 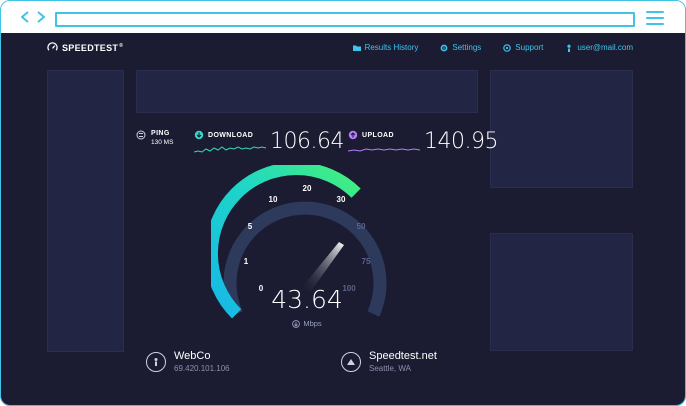 What do you see at coordinates (467, 47) in the screenshot?
I see `nav-label: Settings` at bounding box center [467, 47].